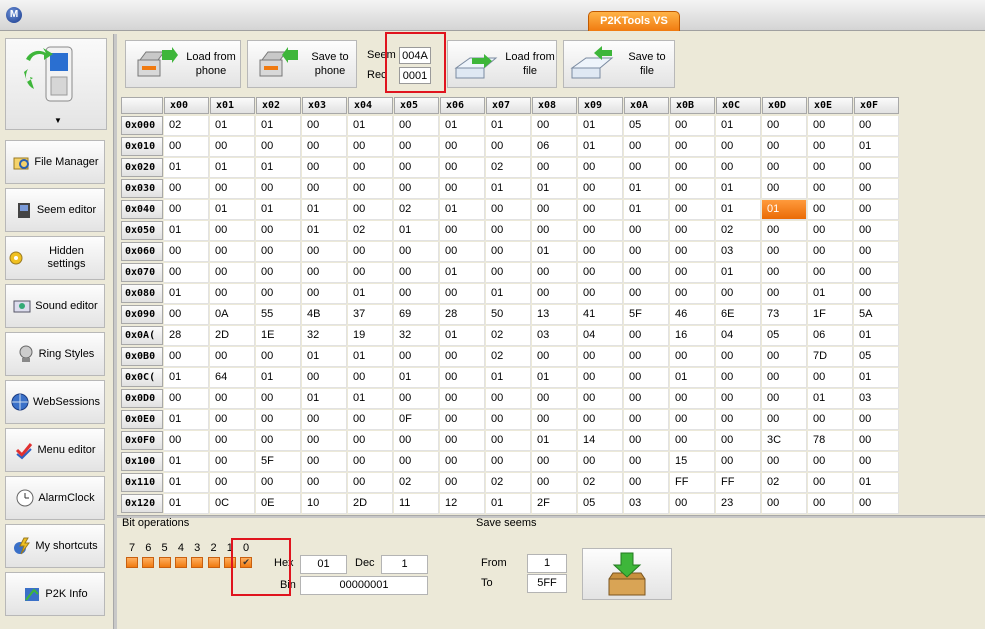 The image size is (985, 629). What do you see at coordinates (302, 64) in the screenshot?
I see `save-to-phone-button: Save to phone` at bounding box center [302, 64].